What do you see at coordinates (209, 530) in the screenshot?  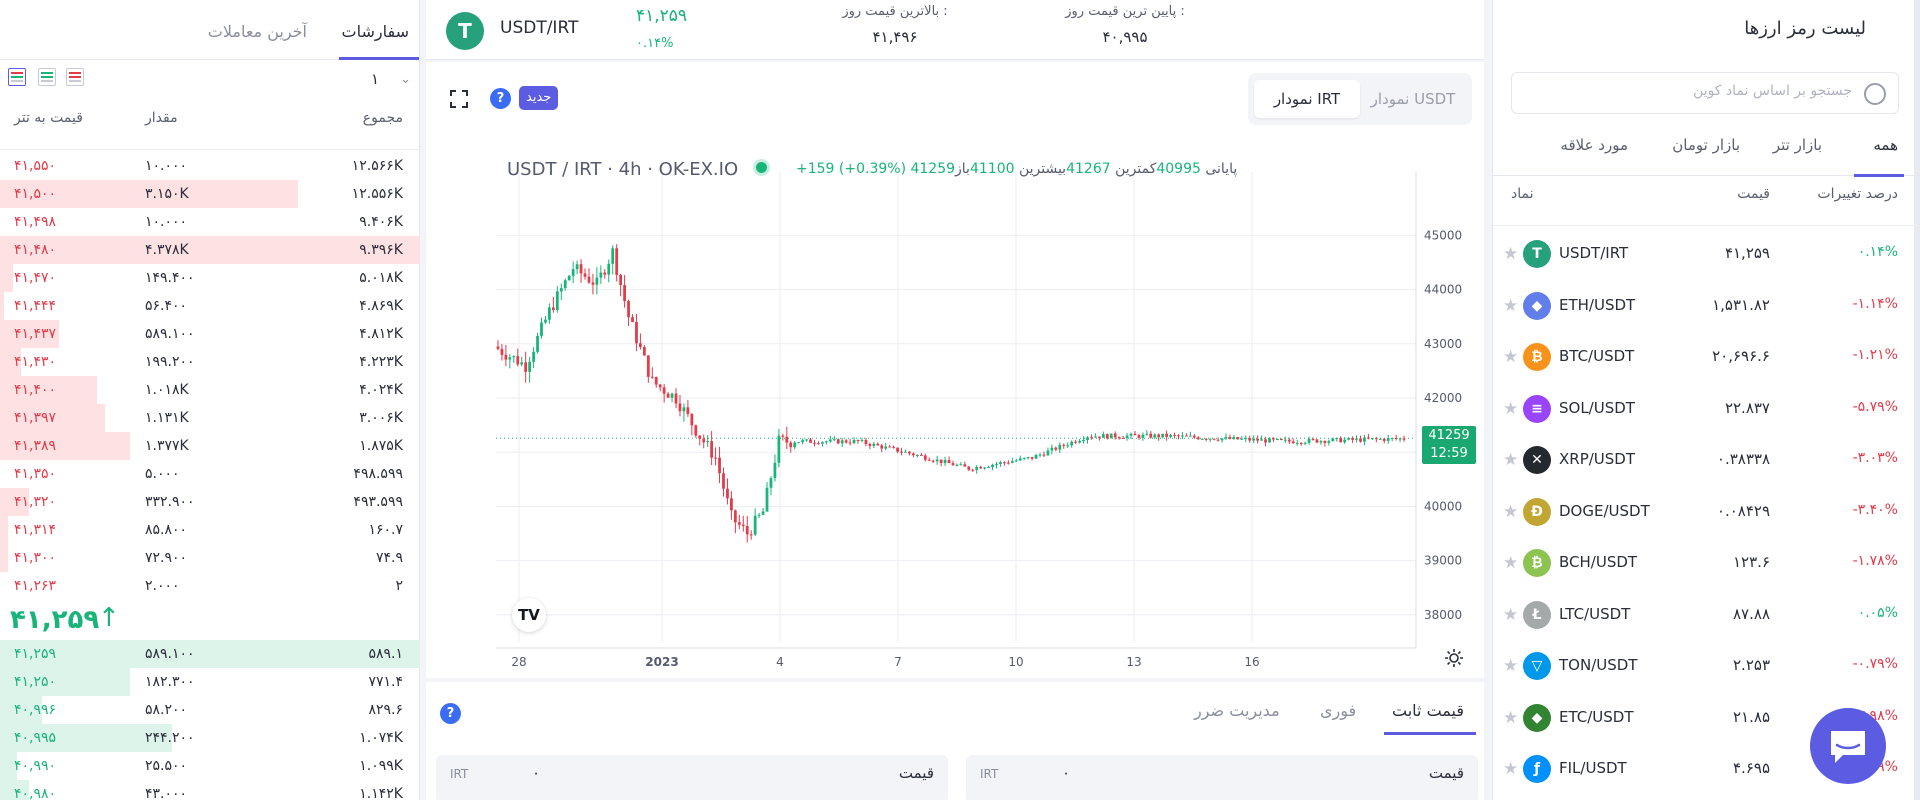 I see `sell-order-row: ۱۶۰.۷ ۸۵.۸۰۰ ۴۱,۳۱۴` at bounding box center [209, 530].